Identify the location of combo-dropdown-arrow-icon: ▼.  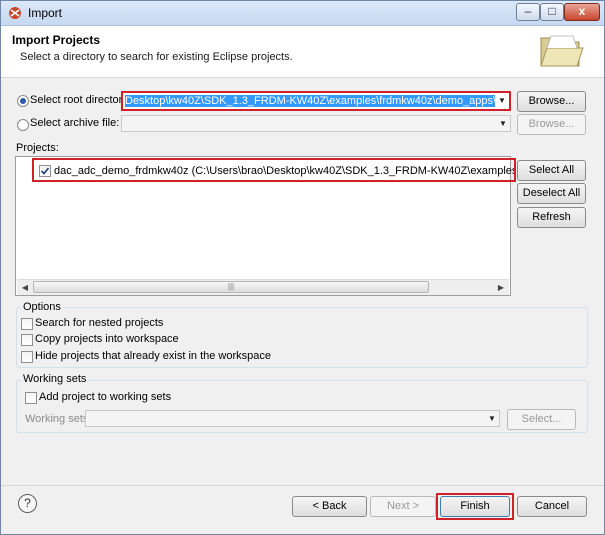
(502, 101).